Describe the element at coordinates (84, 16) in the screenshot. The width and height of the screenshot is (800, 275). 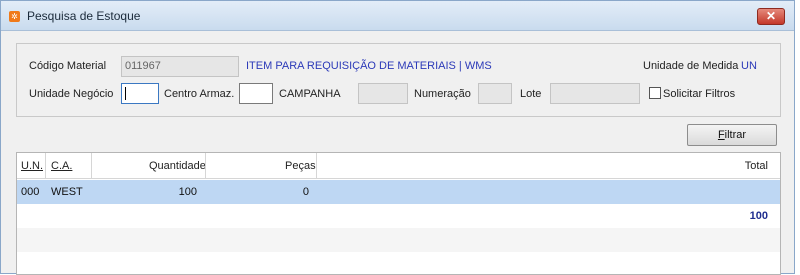
I see `window-title: Pesquisa de Estoque` at that location.